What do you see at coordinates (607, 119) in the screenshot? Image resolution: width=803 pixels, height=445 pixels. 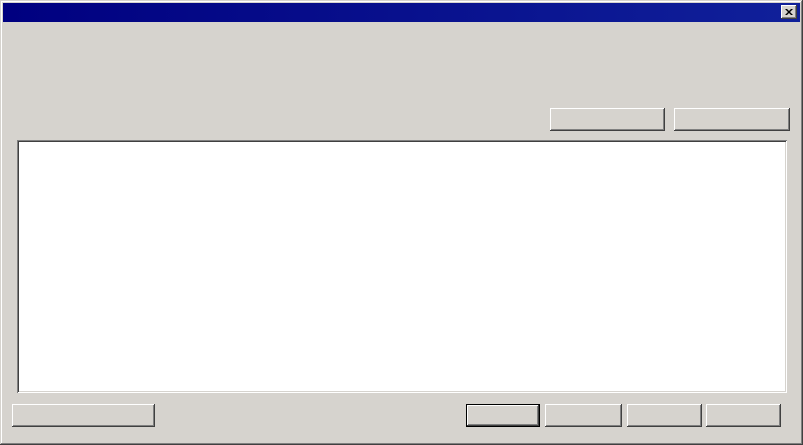 I see `add-from-file-button` at bounding box center [607, 119].